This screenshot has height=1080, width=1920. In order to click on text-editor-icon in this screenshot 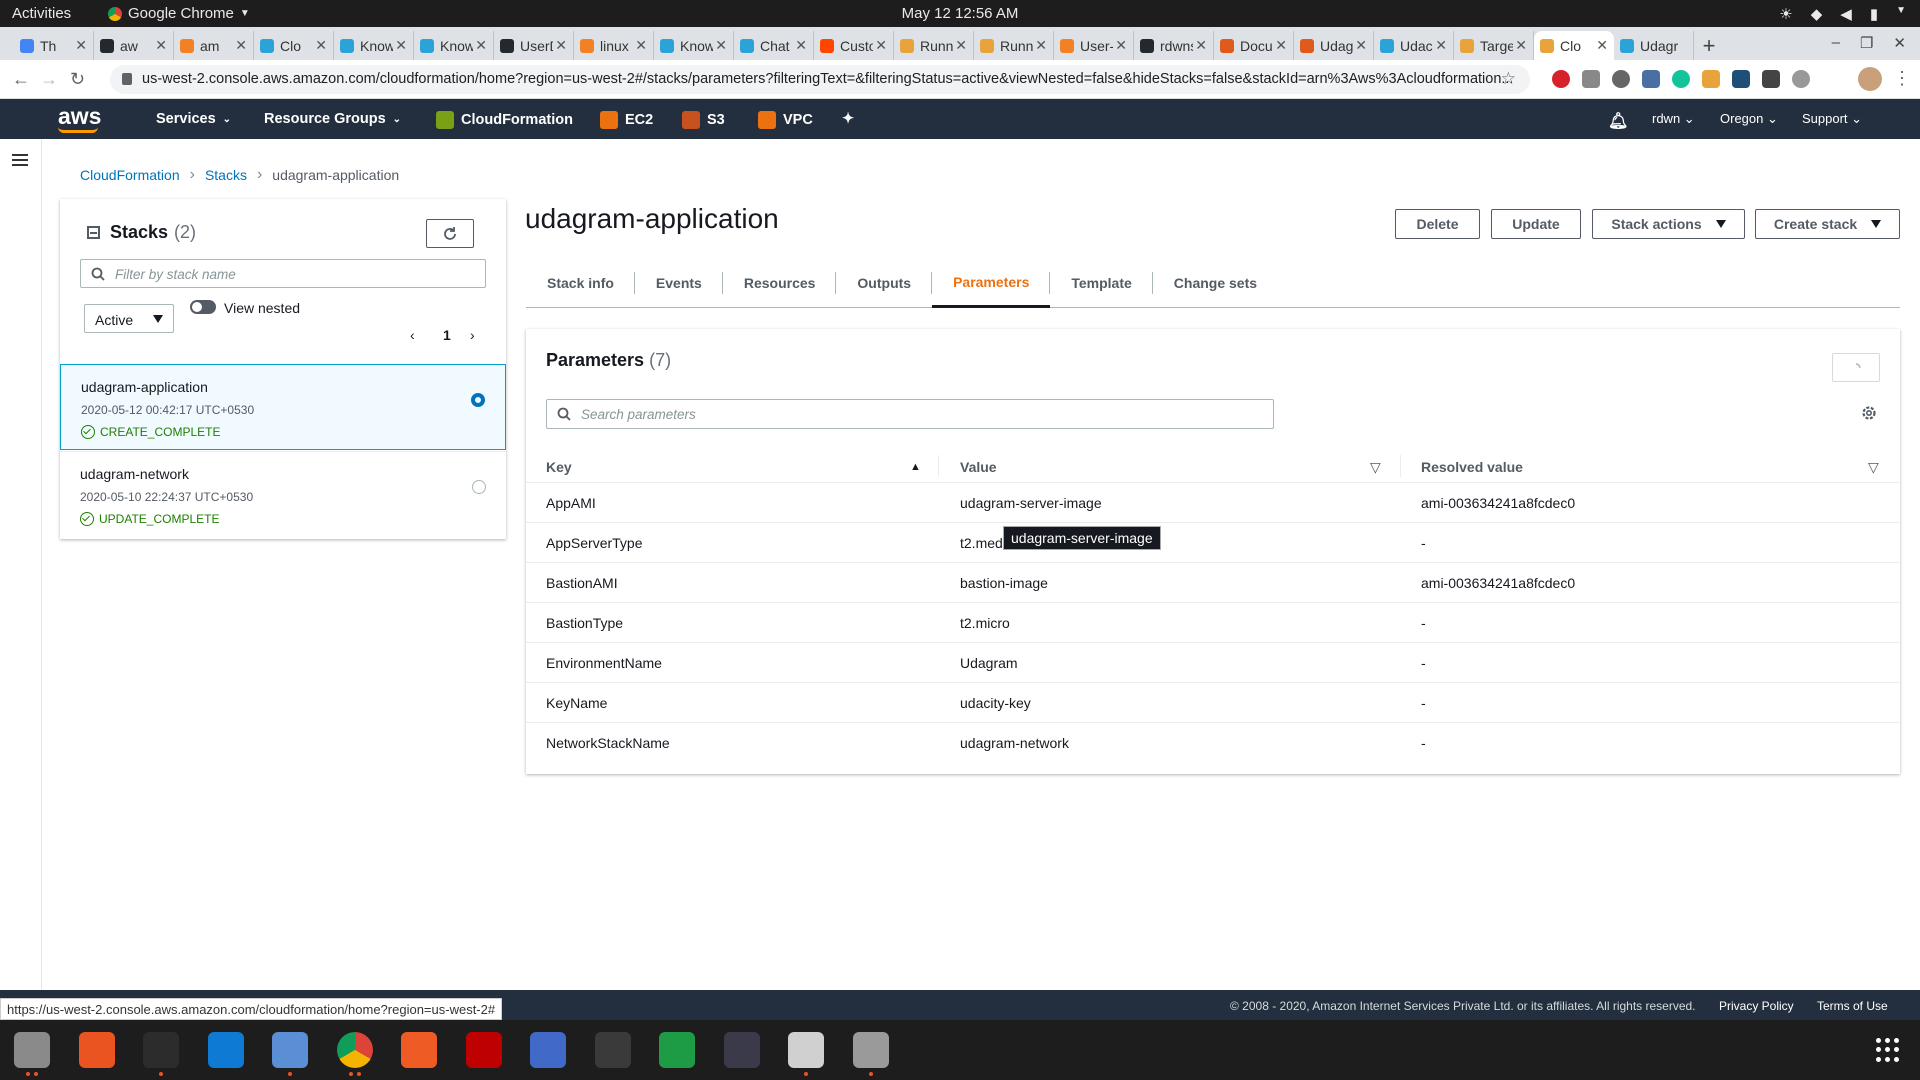, I will do `click(290, 1050)`.